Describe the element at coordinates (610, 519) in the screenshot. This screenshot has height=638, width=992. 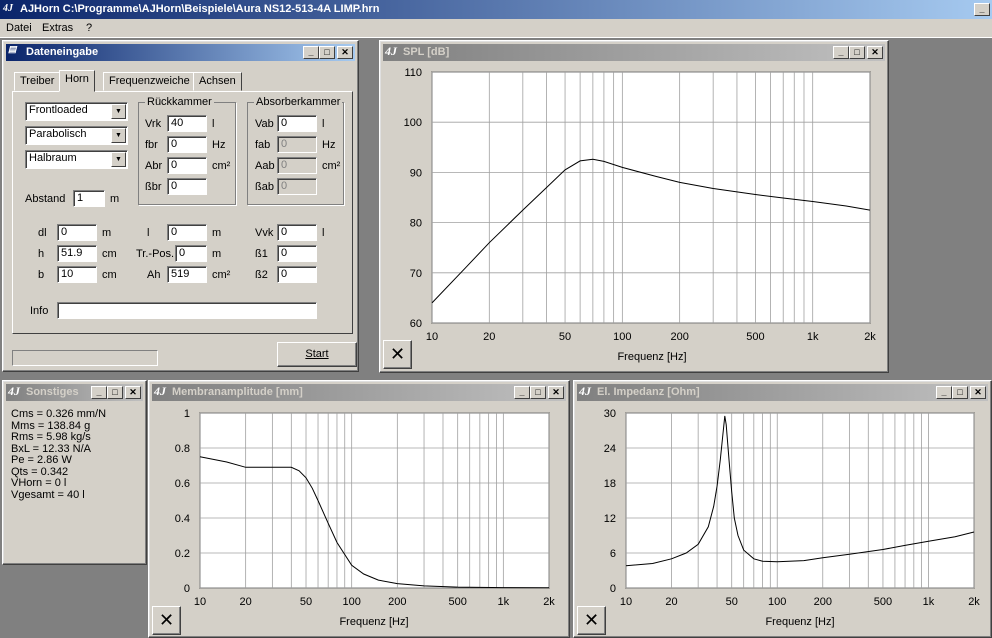
I see `y-tick-label: 12` at that location.